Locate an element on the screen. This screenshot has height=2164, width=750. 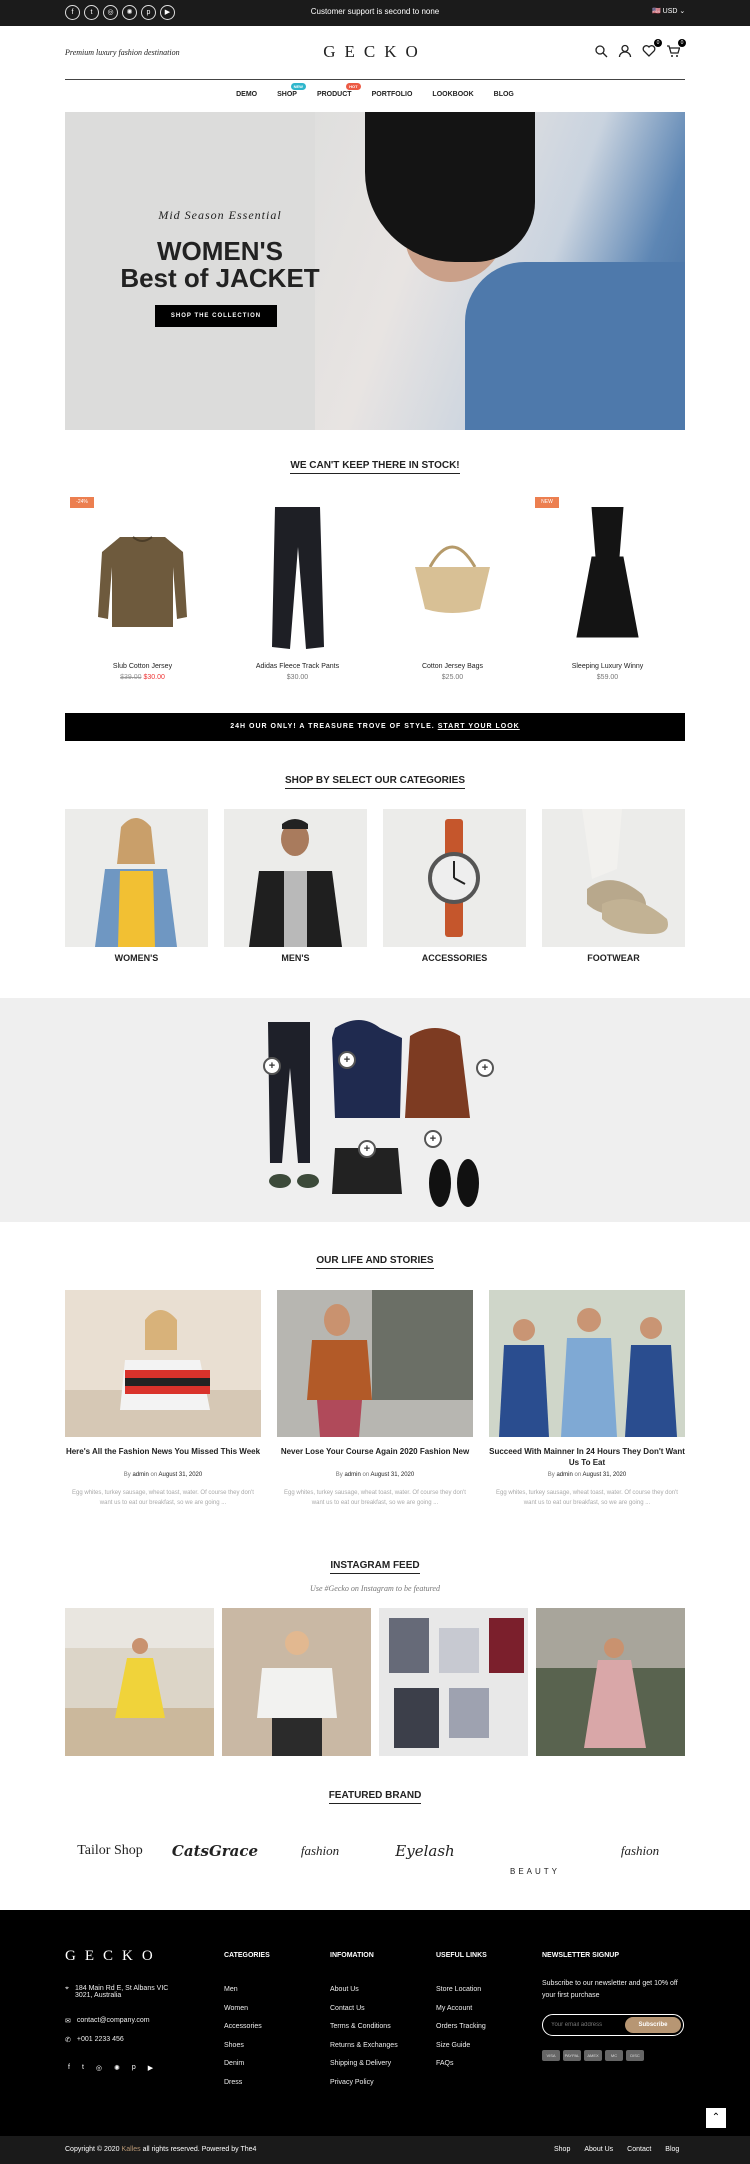
footer-link: Size Guide is located at coordinates (461, 2046).